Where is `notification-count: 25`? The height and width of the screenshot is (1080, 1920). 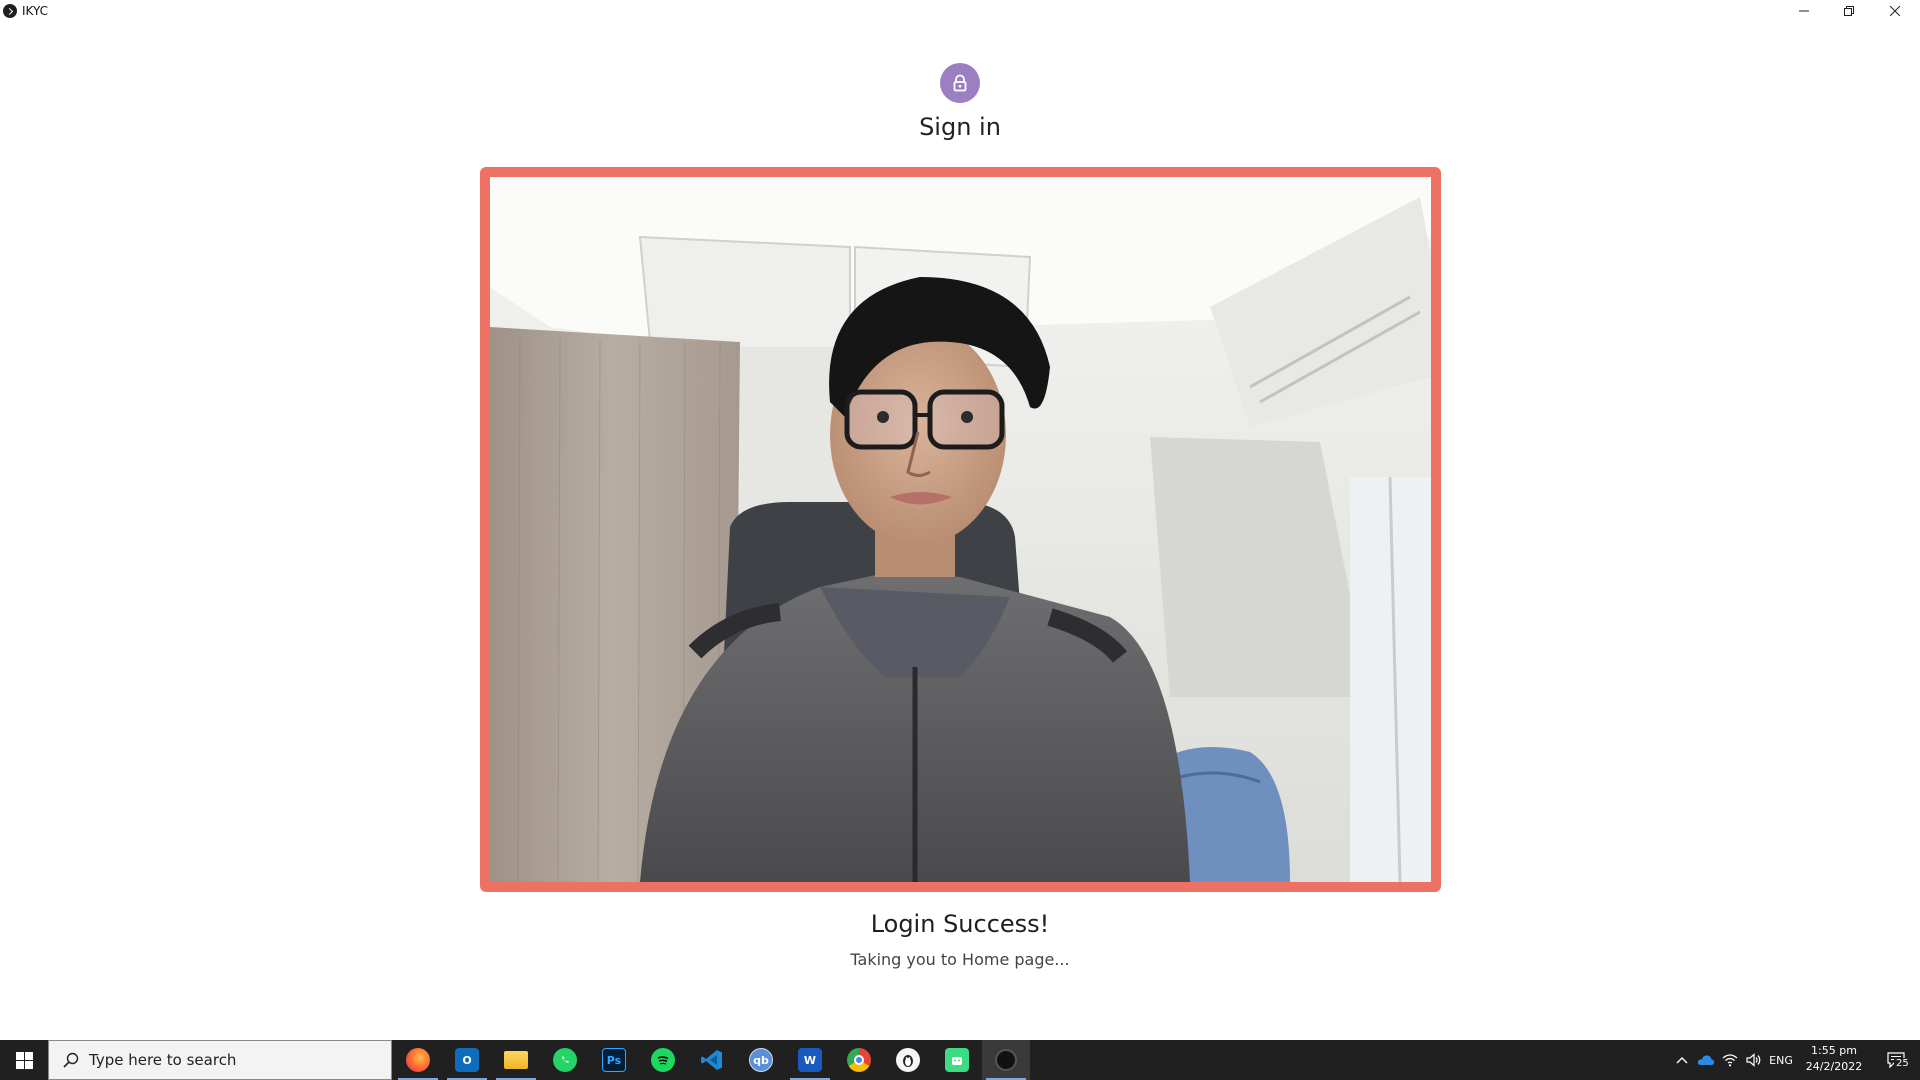 notification-count: 25 is located at coordinates (1902, 1063).